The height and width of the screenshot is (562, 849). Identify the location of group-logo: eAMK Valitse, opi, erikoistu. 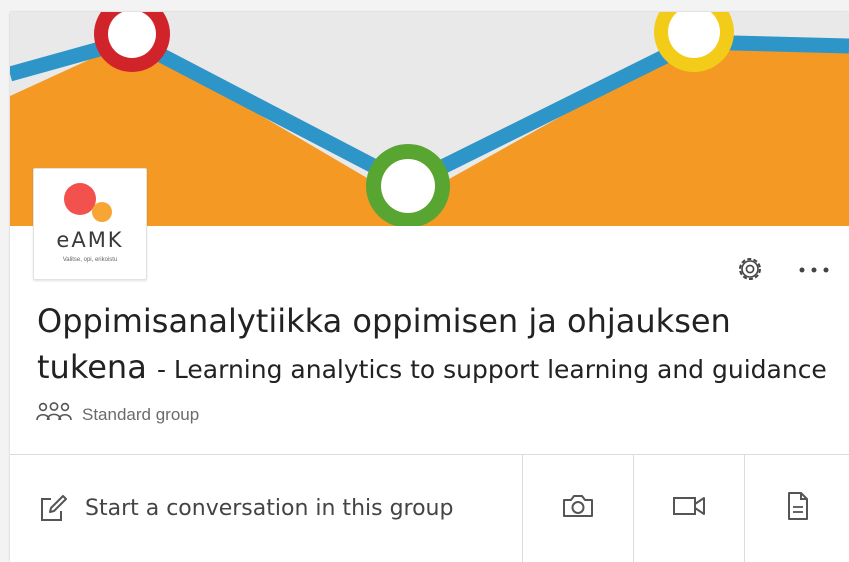
(90, 224).